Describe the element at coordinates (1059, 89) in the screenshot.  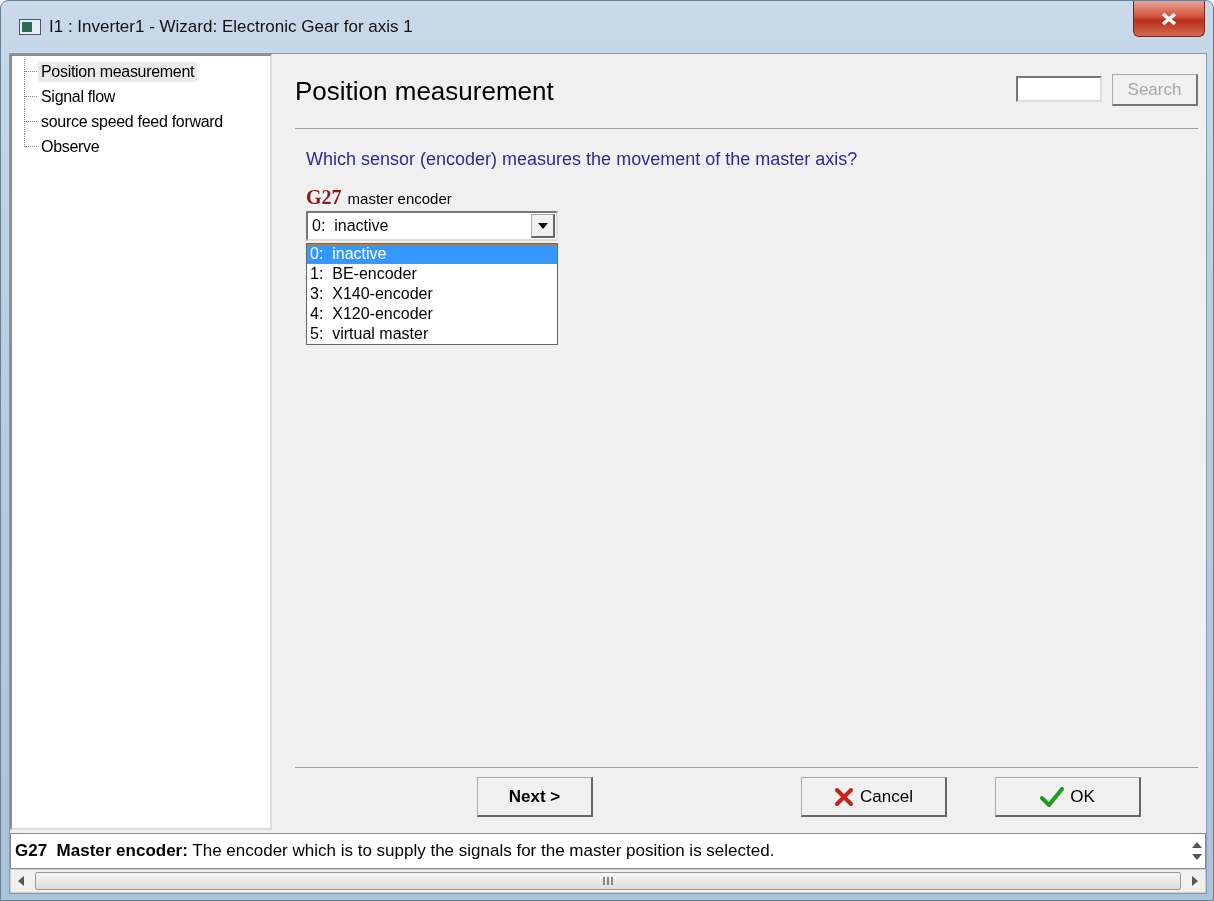
I see `search-field` at that location.